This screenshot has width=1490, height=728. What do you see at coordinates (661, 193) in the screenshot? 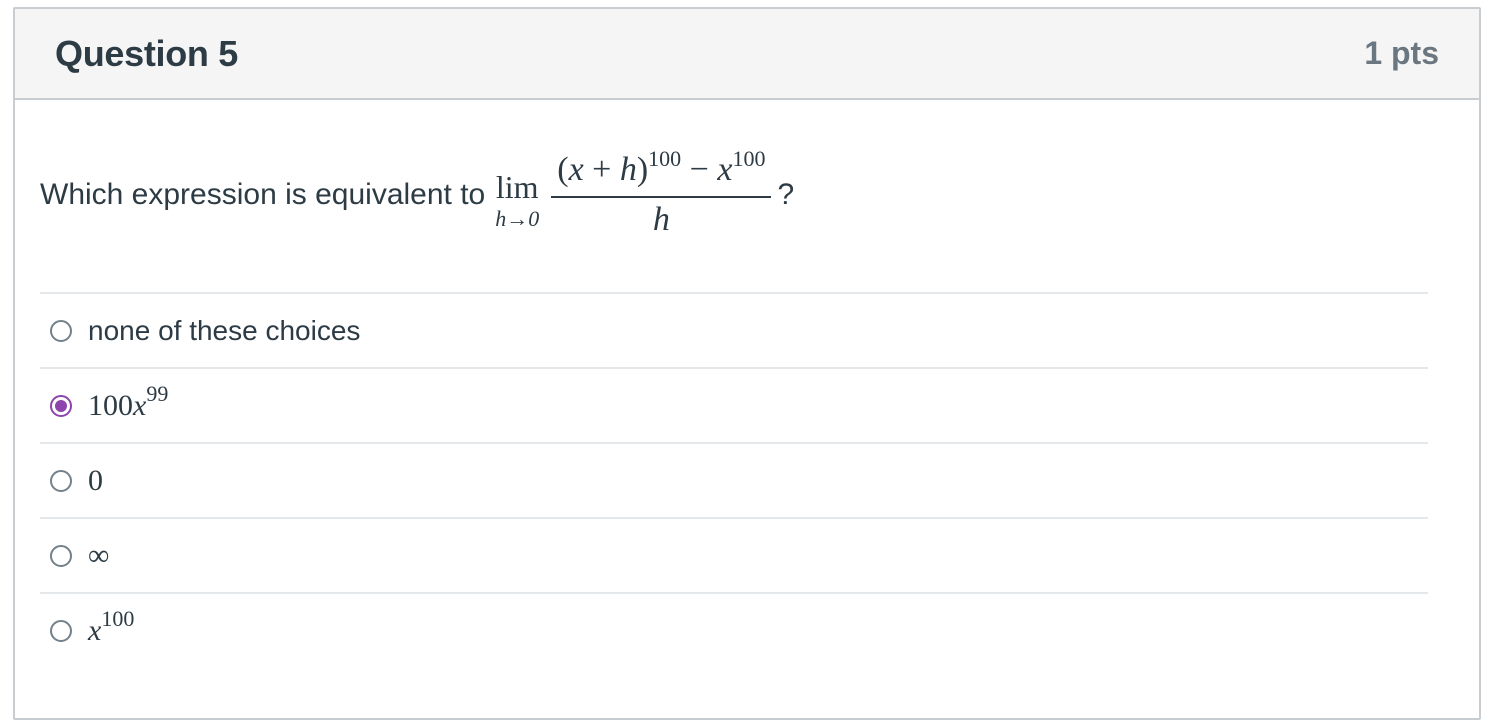
I see `limit-fraction: (x + h)100 − x100 h` at bounding box center [661, 193].